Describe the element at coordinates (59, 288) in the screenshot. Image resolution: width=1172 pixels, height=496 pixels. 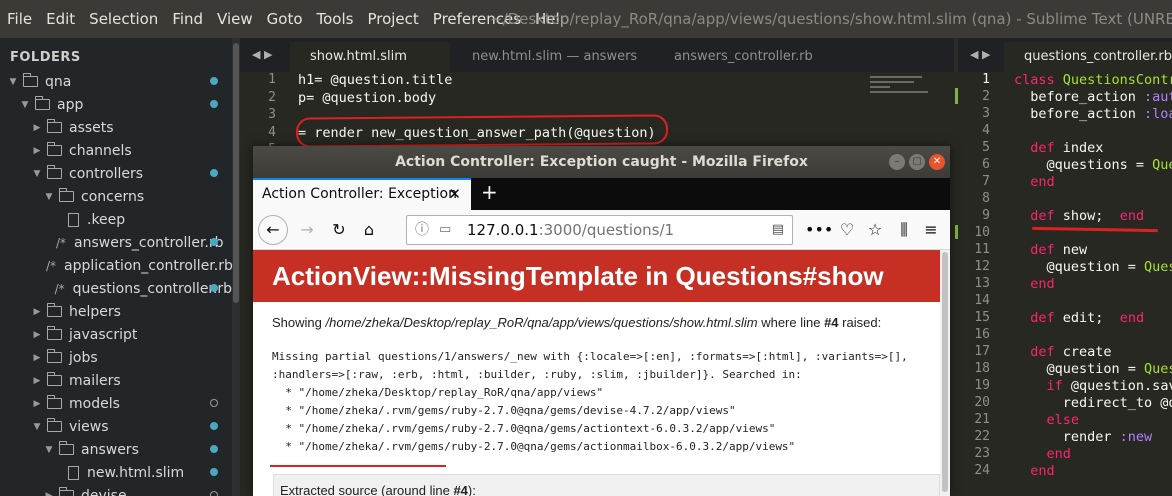
I see `code-file-icon: /*` at that location.